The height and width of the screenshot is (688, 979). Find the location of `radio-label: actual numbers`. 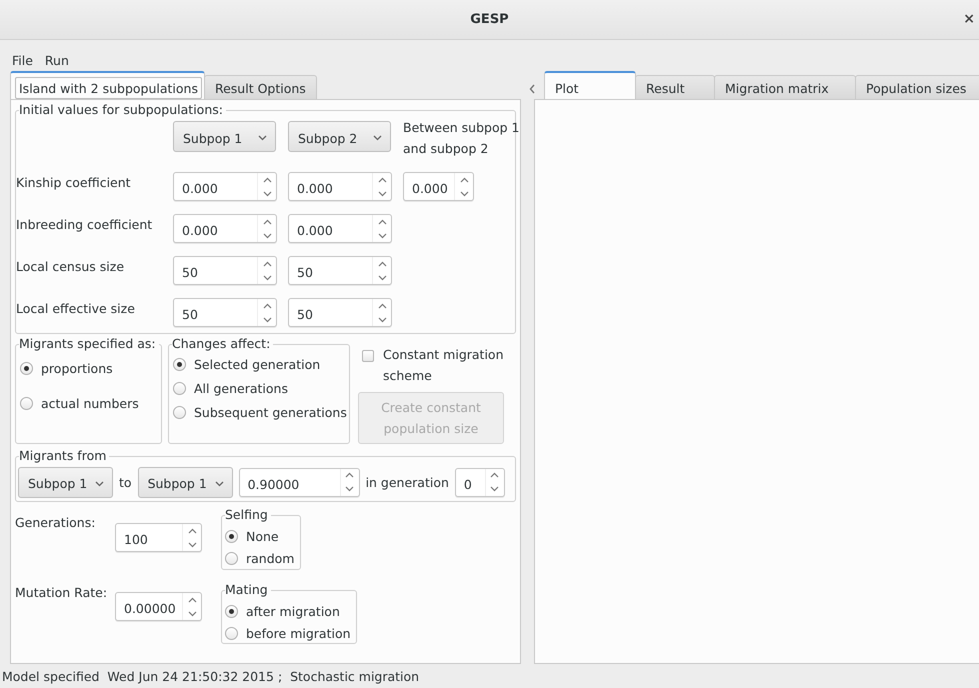

radio-label: actual numbers is located at coordinates (90, 403).